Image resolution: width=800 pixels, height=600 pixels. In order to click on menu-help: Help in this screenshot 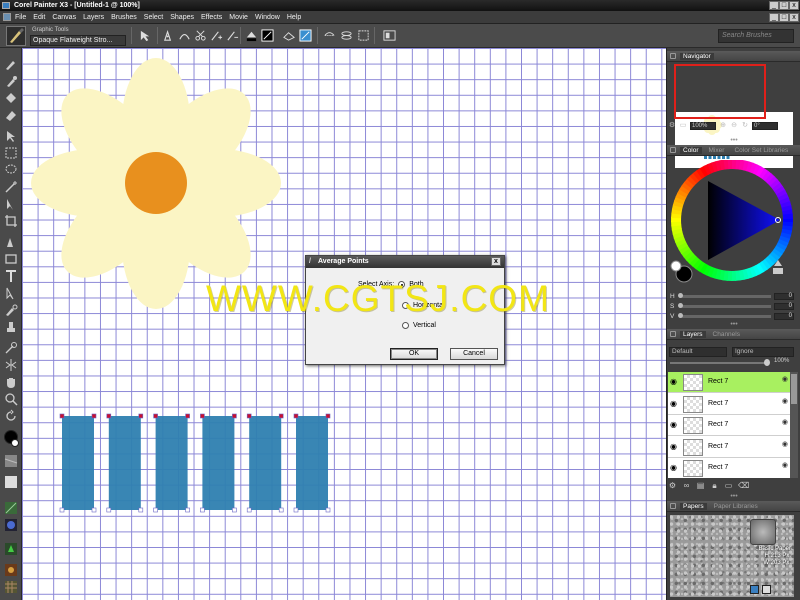, I will do `click(294, 17)`.